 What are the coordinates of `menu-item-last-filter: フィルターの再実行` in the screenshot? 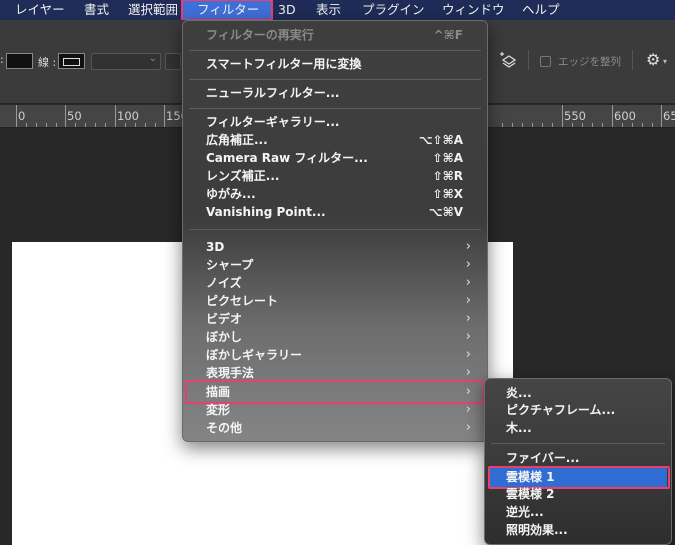 It's located at (260, 35).